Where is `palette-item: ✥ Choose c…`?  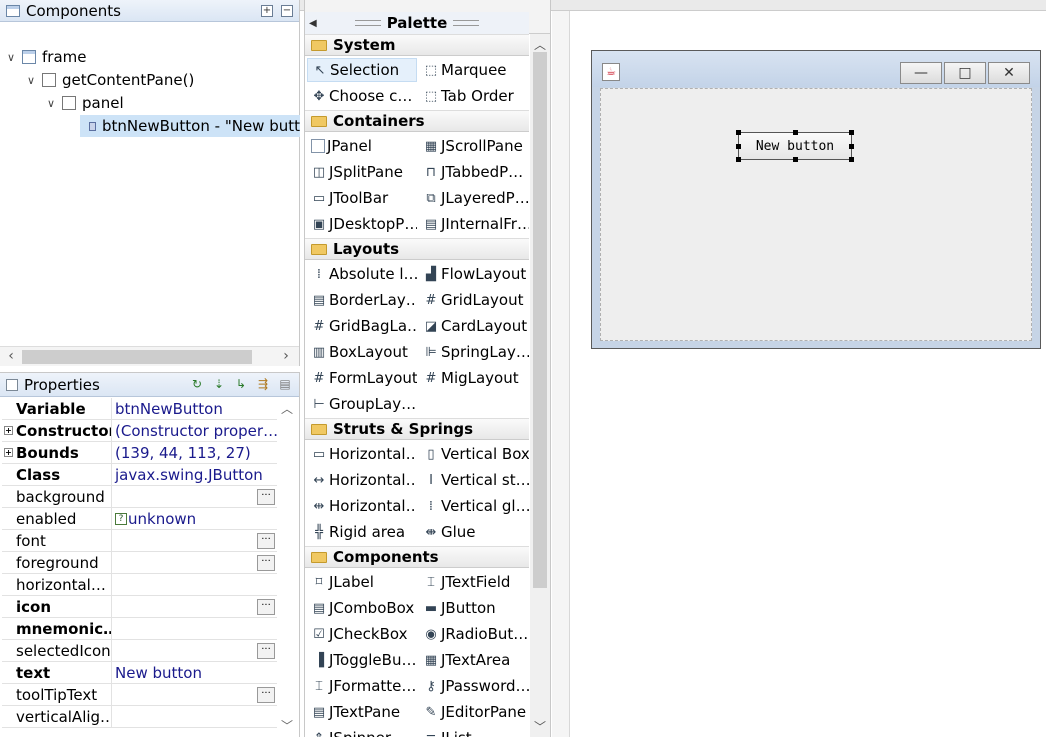
palette-item: ✥ Choose c… is located at coordinates (362, 96).